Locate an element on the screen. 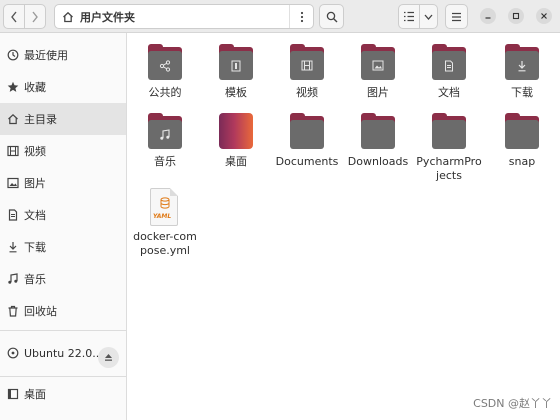 The image size is (560, 420). file-name: 桌面 is located at coordinates (236, 161).